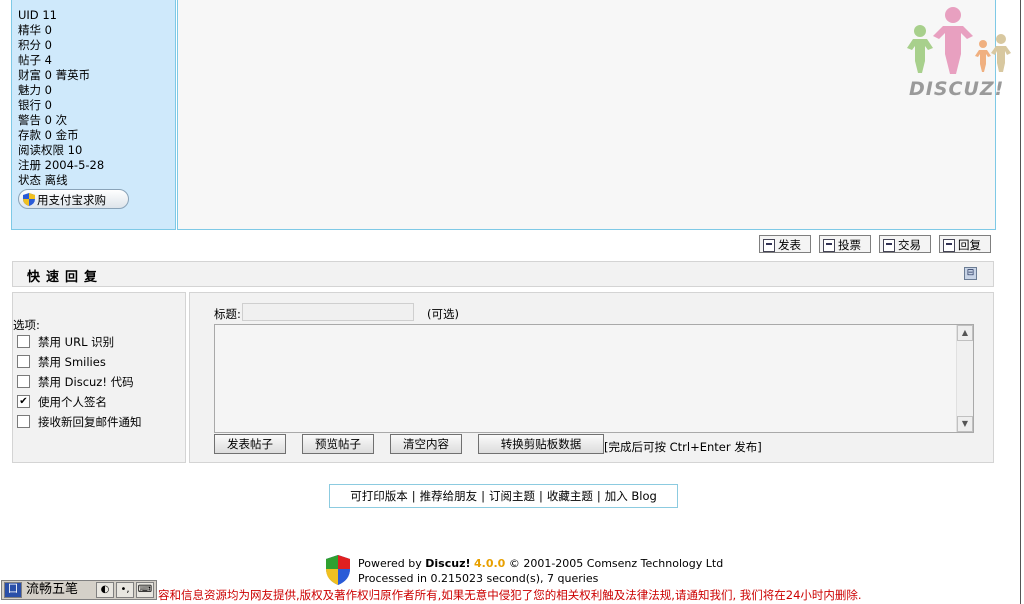  Describe the element at coordinates (426, 444) in the screenshot. I see `clear-content-button: 清空内容` at that location.